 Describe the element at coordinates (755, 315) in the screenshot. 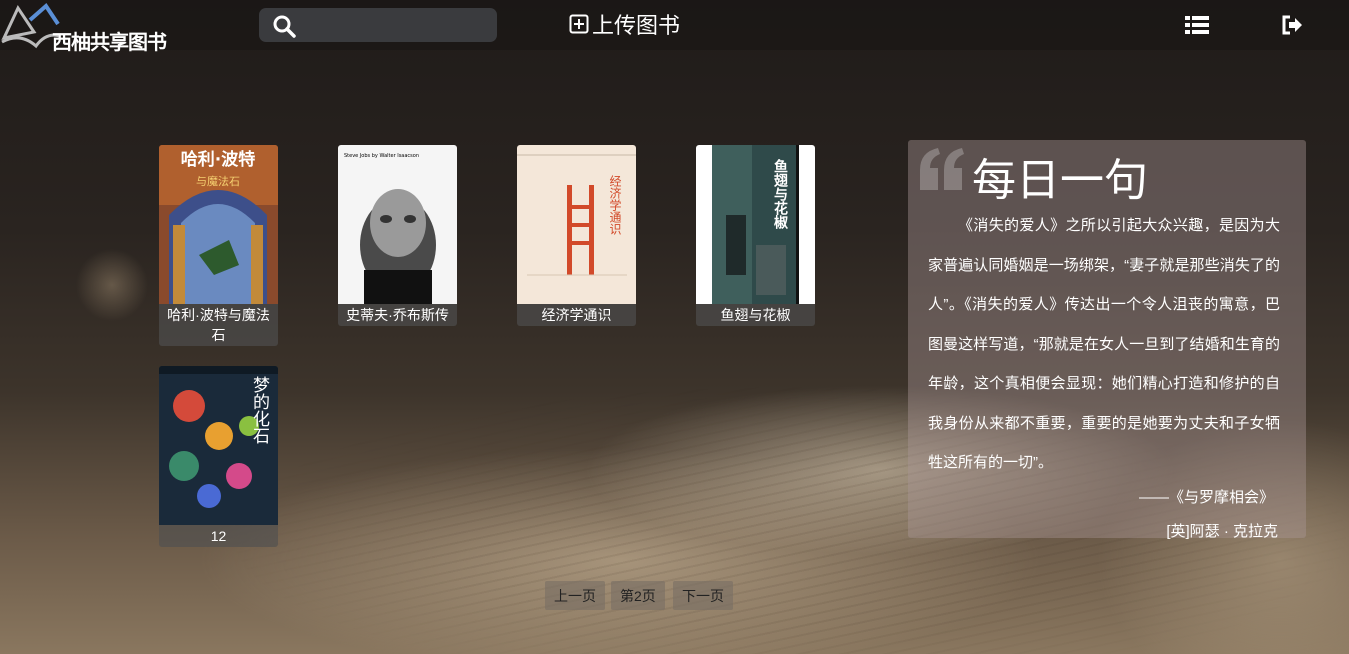

I see `book-title: 鱼翅与花椒` at that location.